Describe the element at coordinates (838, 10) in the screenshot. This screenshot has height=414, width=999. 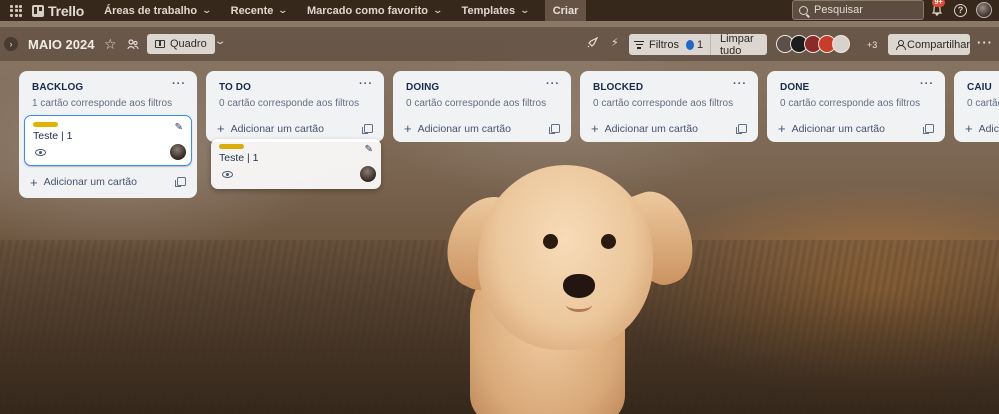
I see `search-placeholder: Pesquisar` at that location.